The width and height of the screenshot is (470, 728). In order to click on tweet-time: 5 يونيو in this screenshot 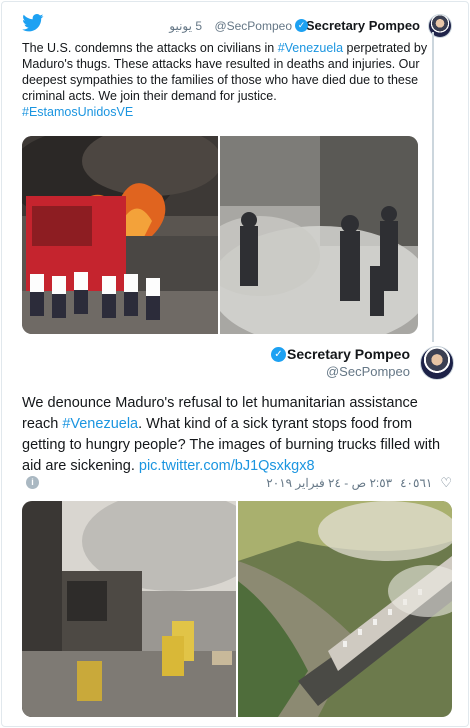, I will do `click(185, 26)`.